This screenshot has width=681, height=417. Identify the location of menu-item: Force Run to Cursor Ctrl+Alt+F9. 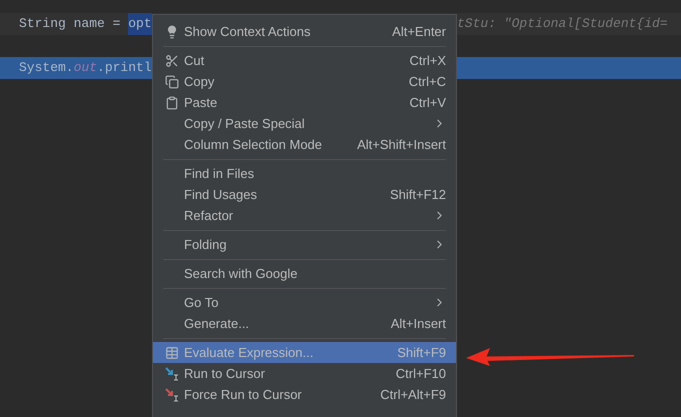
(304, 394).